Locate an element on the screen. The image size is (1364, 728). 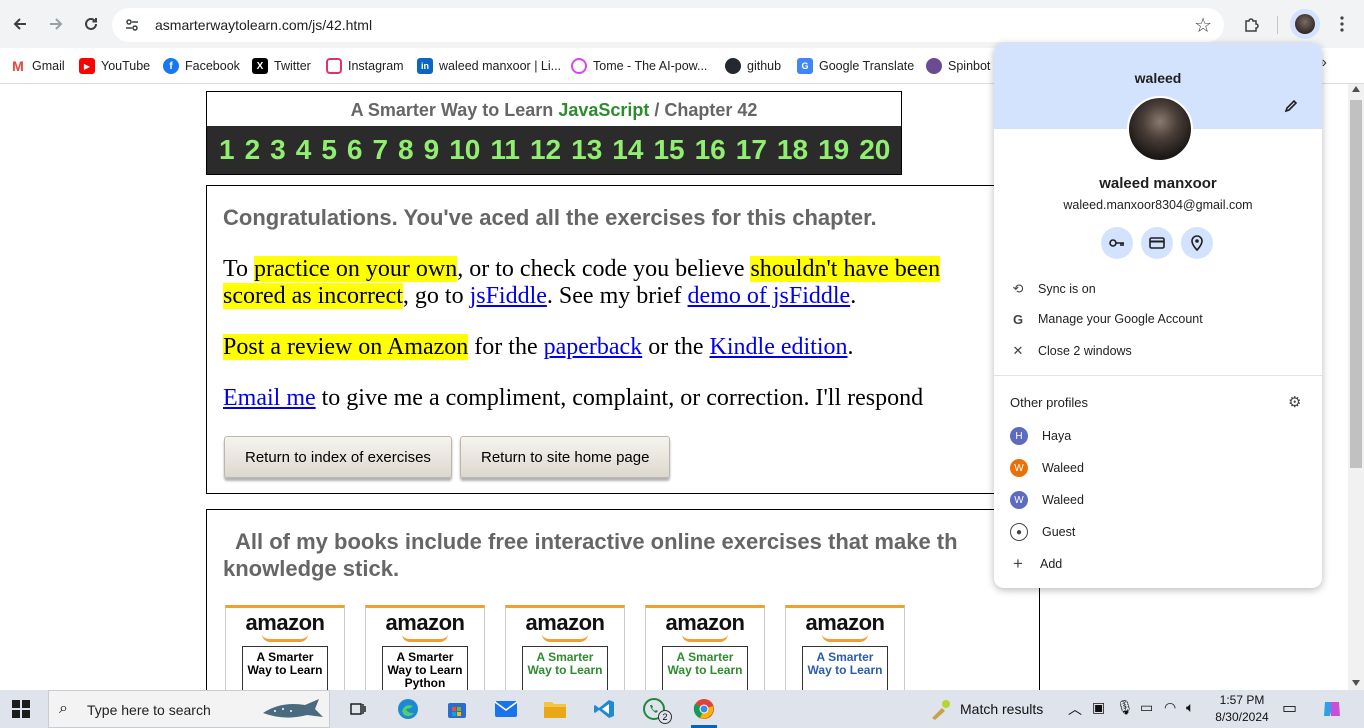
vscode-app is located at coordinates (604, 709).